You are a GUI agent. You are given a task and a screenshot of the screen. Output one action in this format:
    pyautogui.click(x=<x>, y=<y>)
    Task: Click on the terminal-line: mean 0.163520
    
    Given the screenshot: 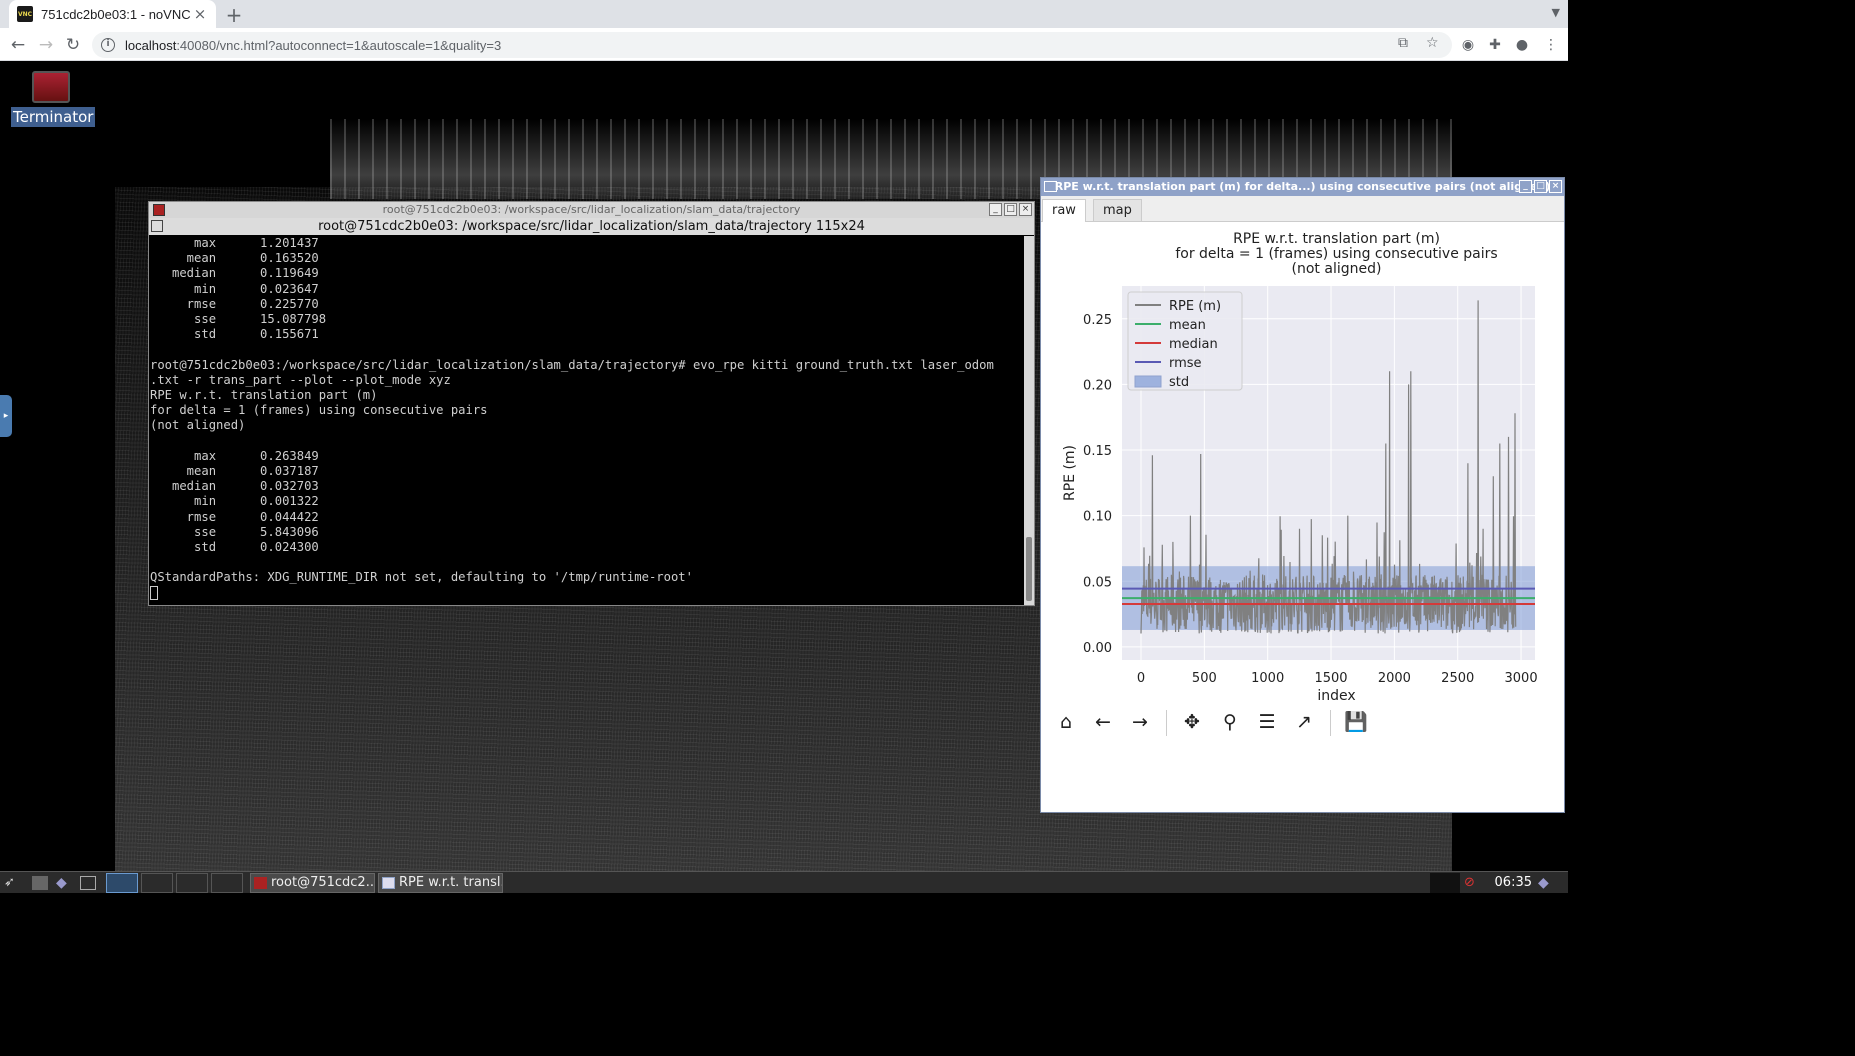 What is the action you would take?
    pyautogui.click(x=234, y=258)
    